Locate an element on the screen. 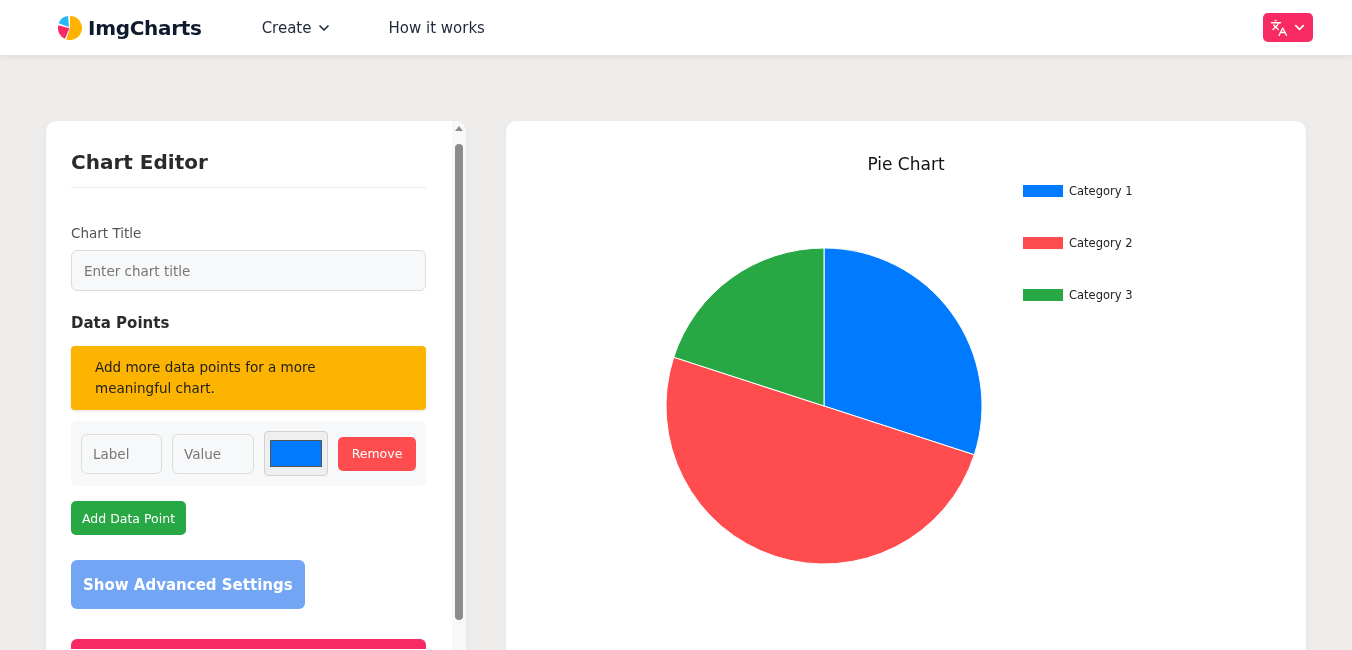  nav-link: How it works is located at coordinates (436, 27).